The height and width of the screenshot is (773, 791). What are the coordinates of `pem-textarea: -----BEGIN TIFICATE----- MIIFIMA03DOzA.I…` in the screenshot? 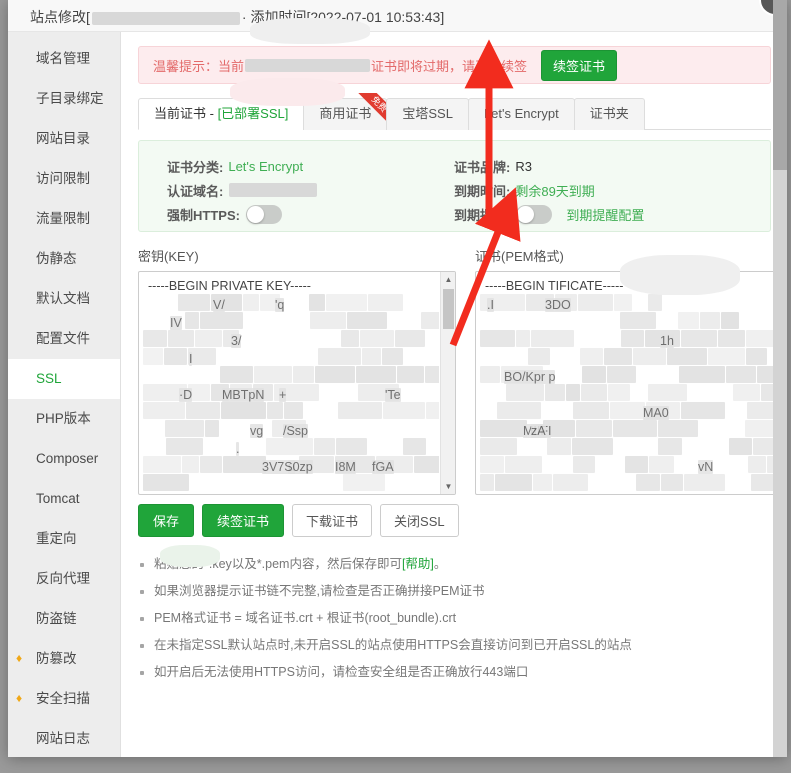 It's located at (631, 383).